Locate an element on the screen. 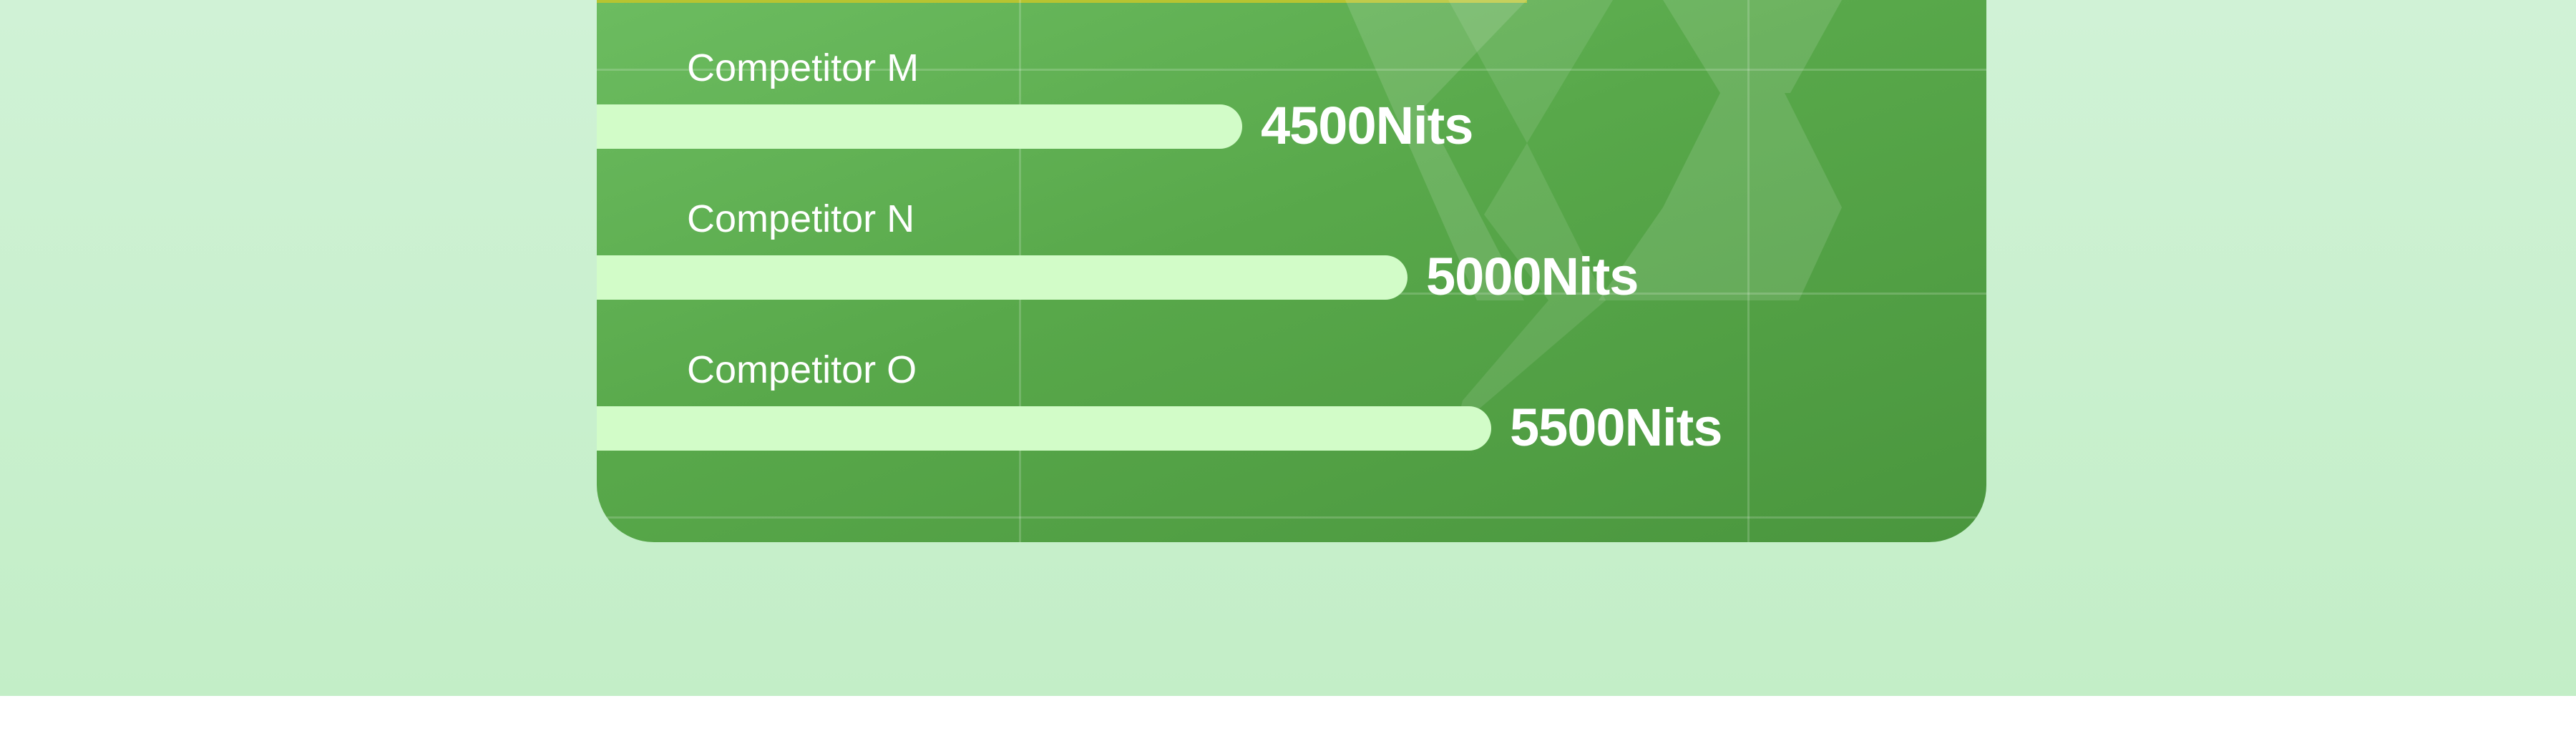 This screenshot has width=2576, height=741. bar-category-label: Competitor N is located at coordinates (801, 218).